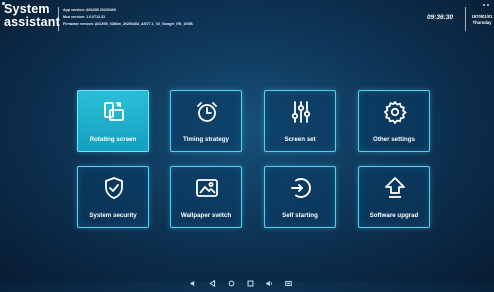  I want to click on weekday: Thursday, so click(482, 22).